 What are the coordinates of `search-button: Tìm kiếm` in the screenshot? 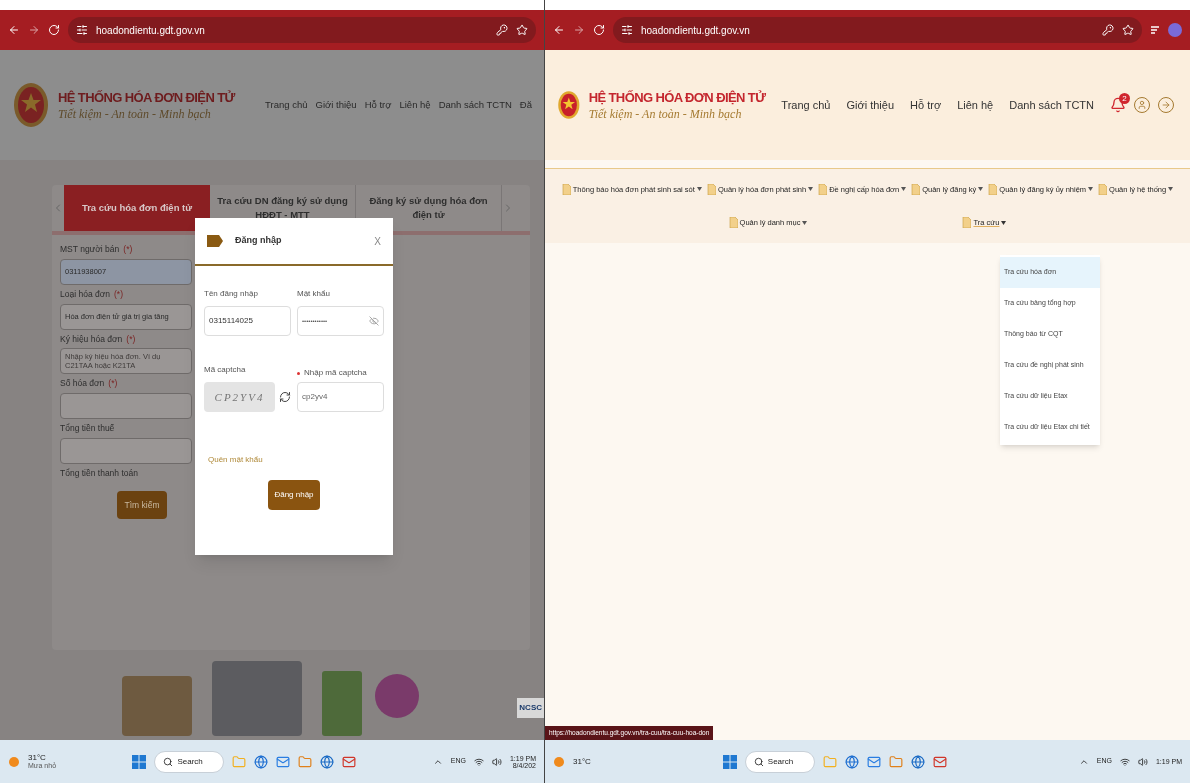 It's located at (142, 505).